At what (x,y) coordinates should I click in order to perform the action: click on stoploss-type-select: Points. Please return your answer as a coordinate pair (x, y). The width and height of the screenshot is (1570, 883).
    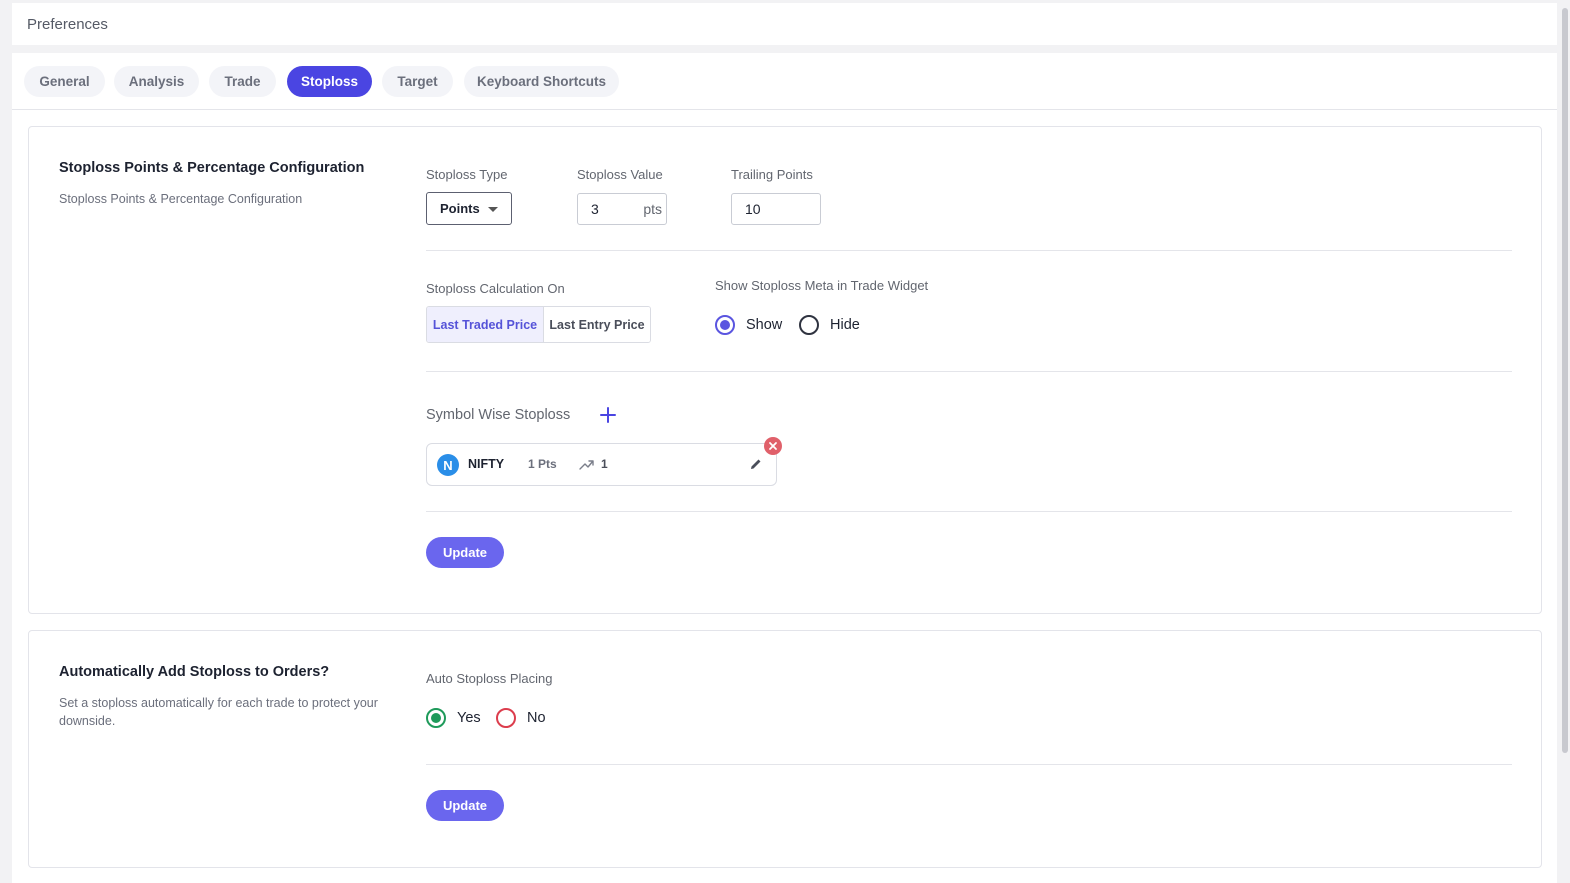
    Looking at the image, I should click on (469, 208).